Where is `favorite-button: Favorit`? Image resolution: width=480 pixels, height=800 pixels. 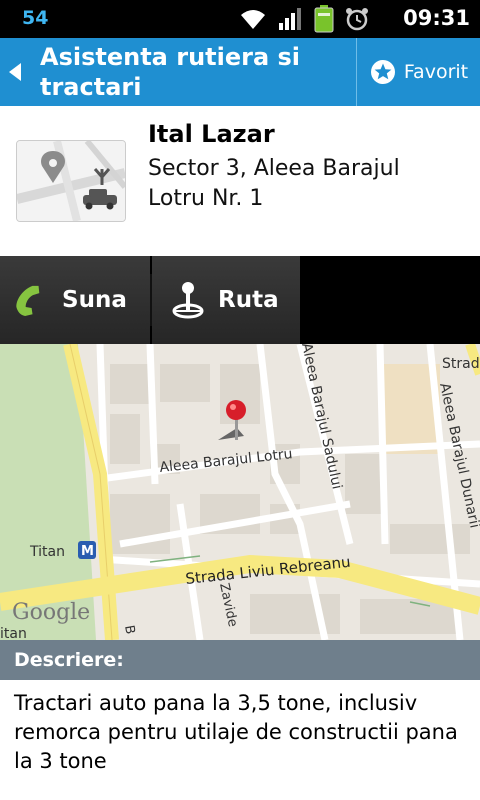
favorite-button: Favorit is located at coordinates (419, 72).